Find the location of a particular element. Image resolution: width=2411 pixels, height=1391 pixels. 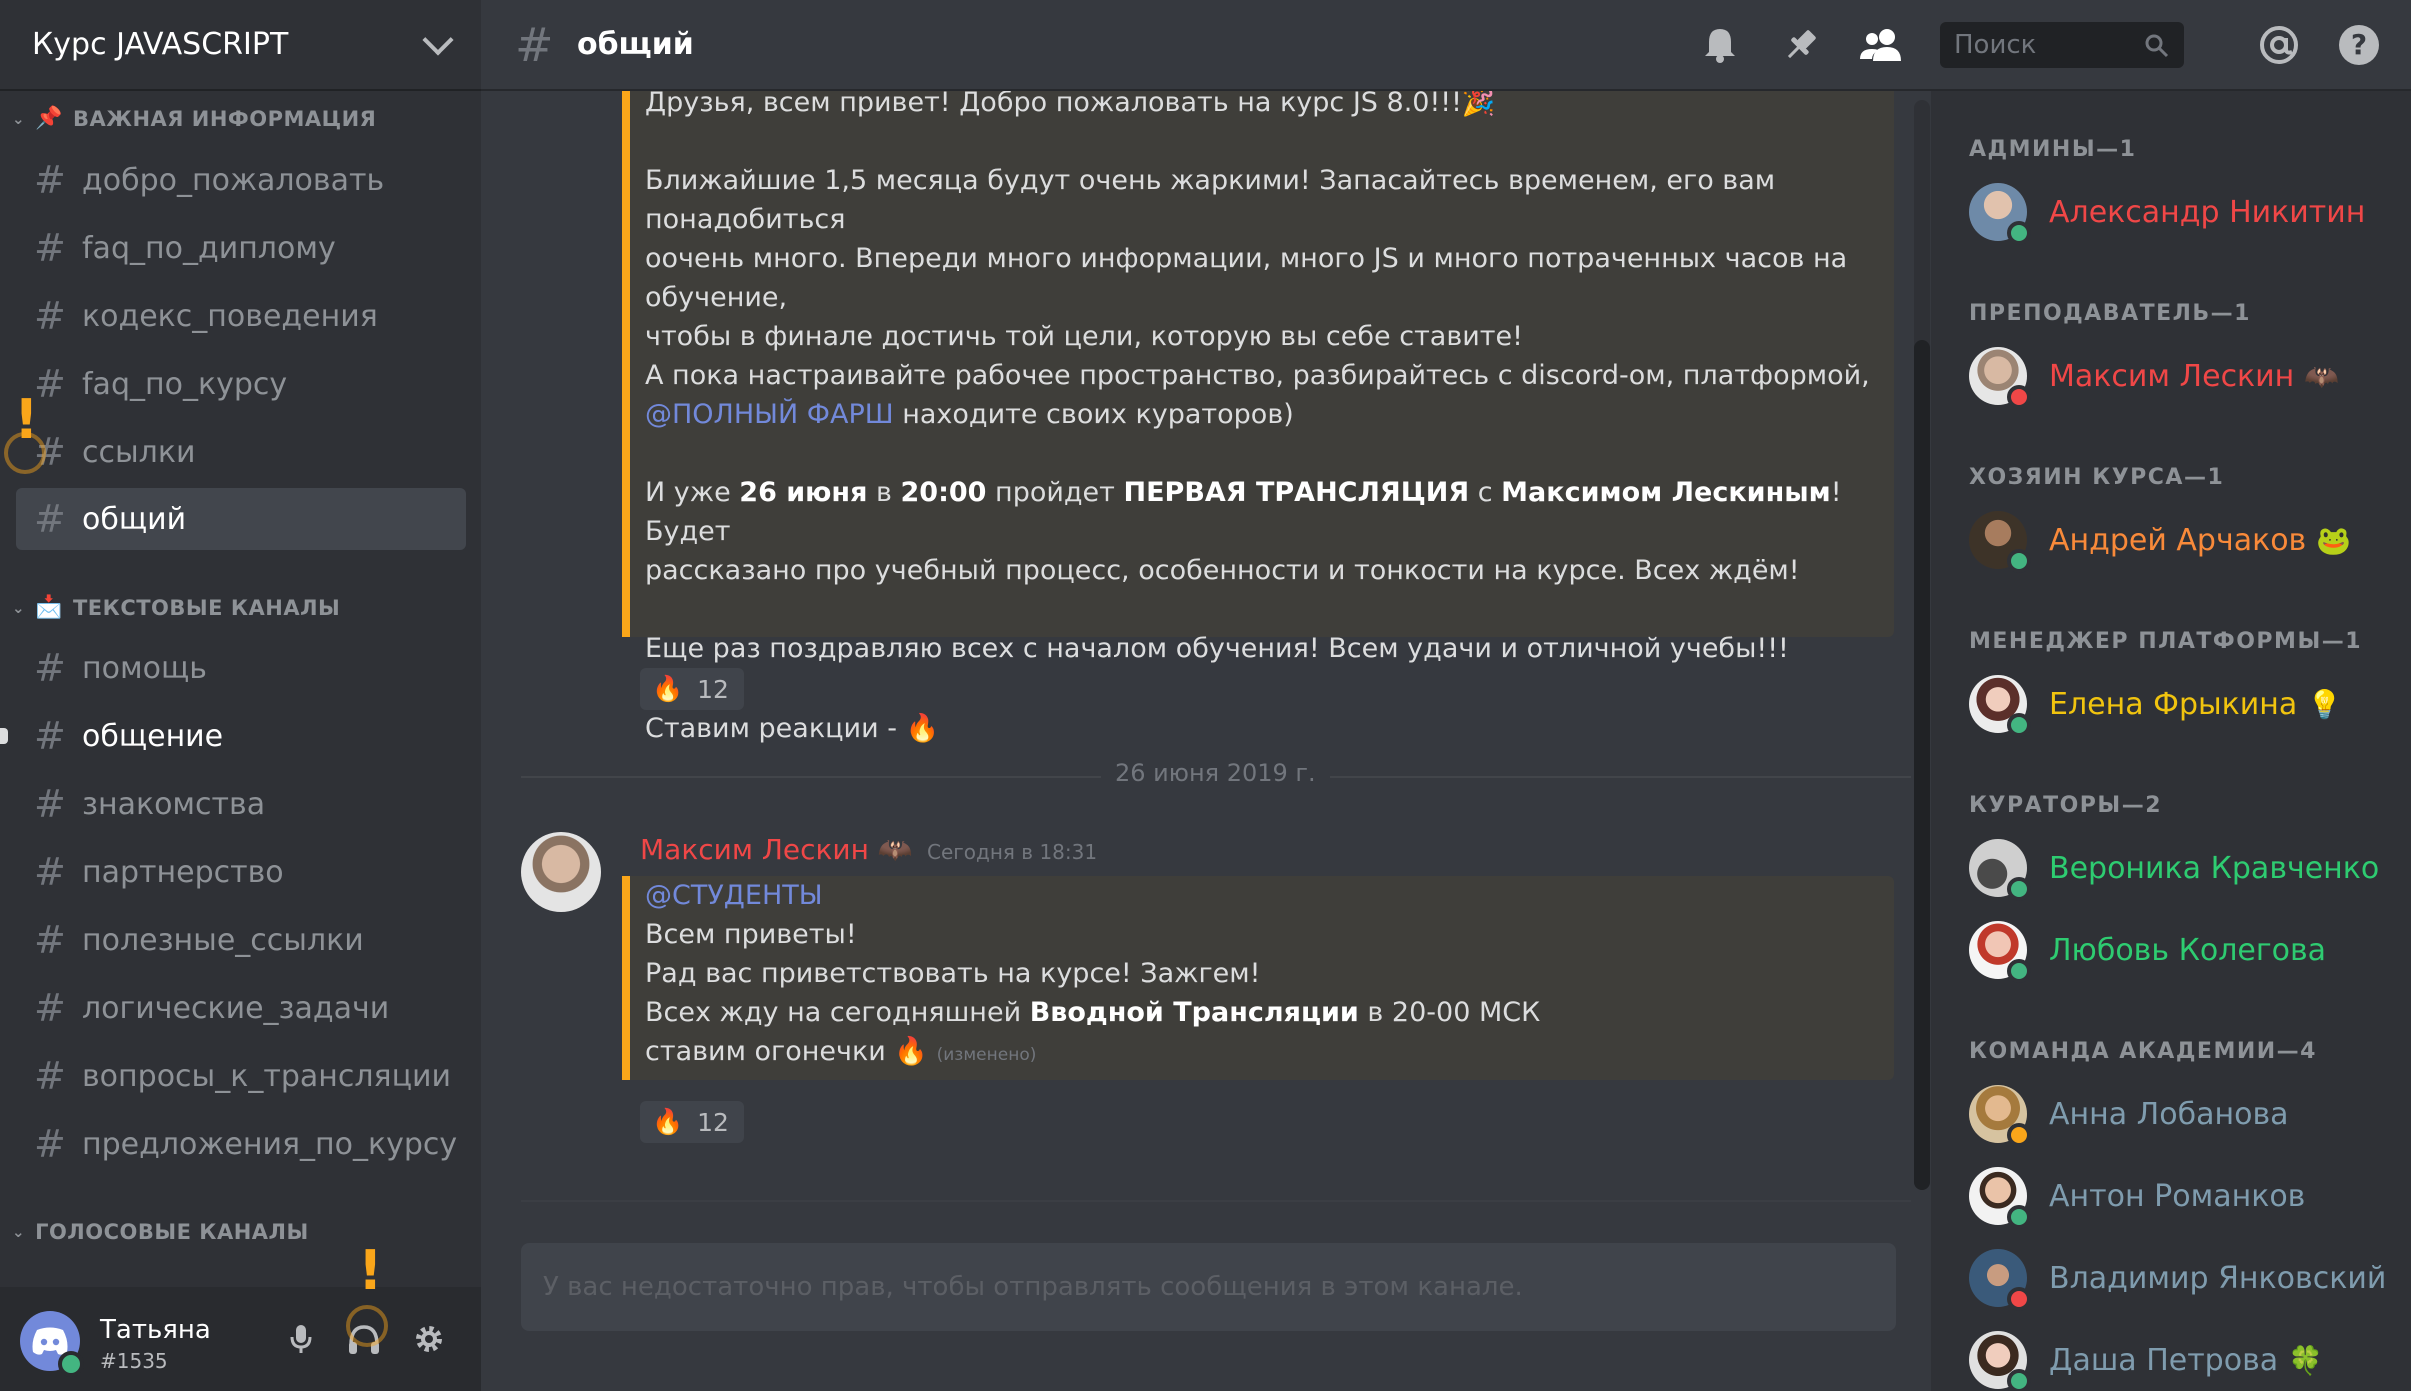

user-name: Татьяна is located at coordinates (155, 1330).